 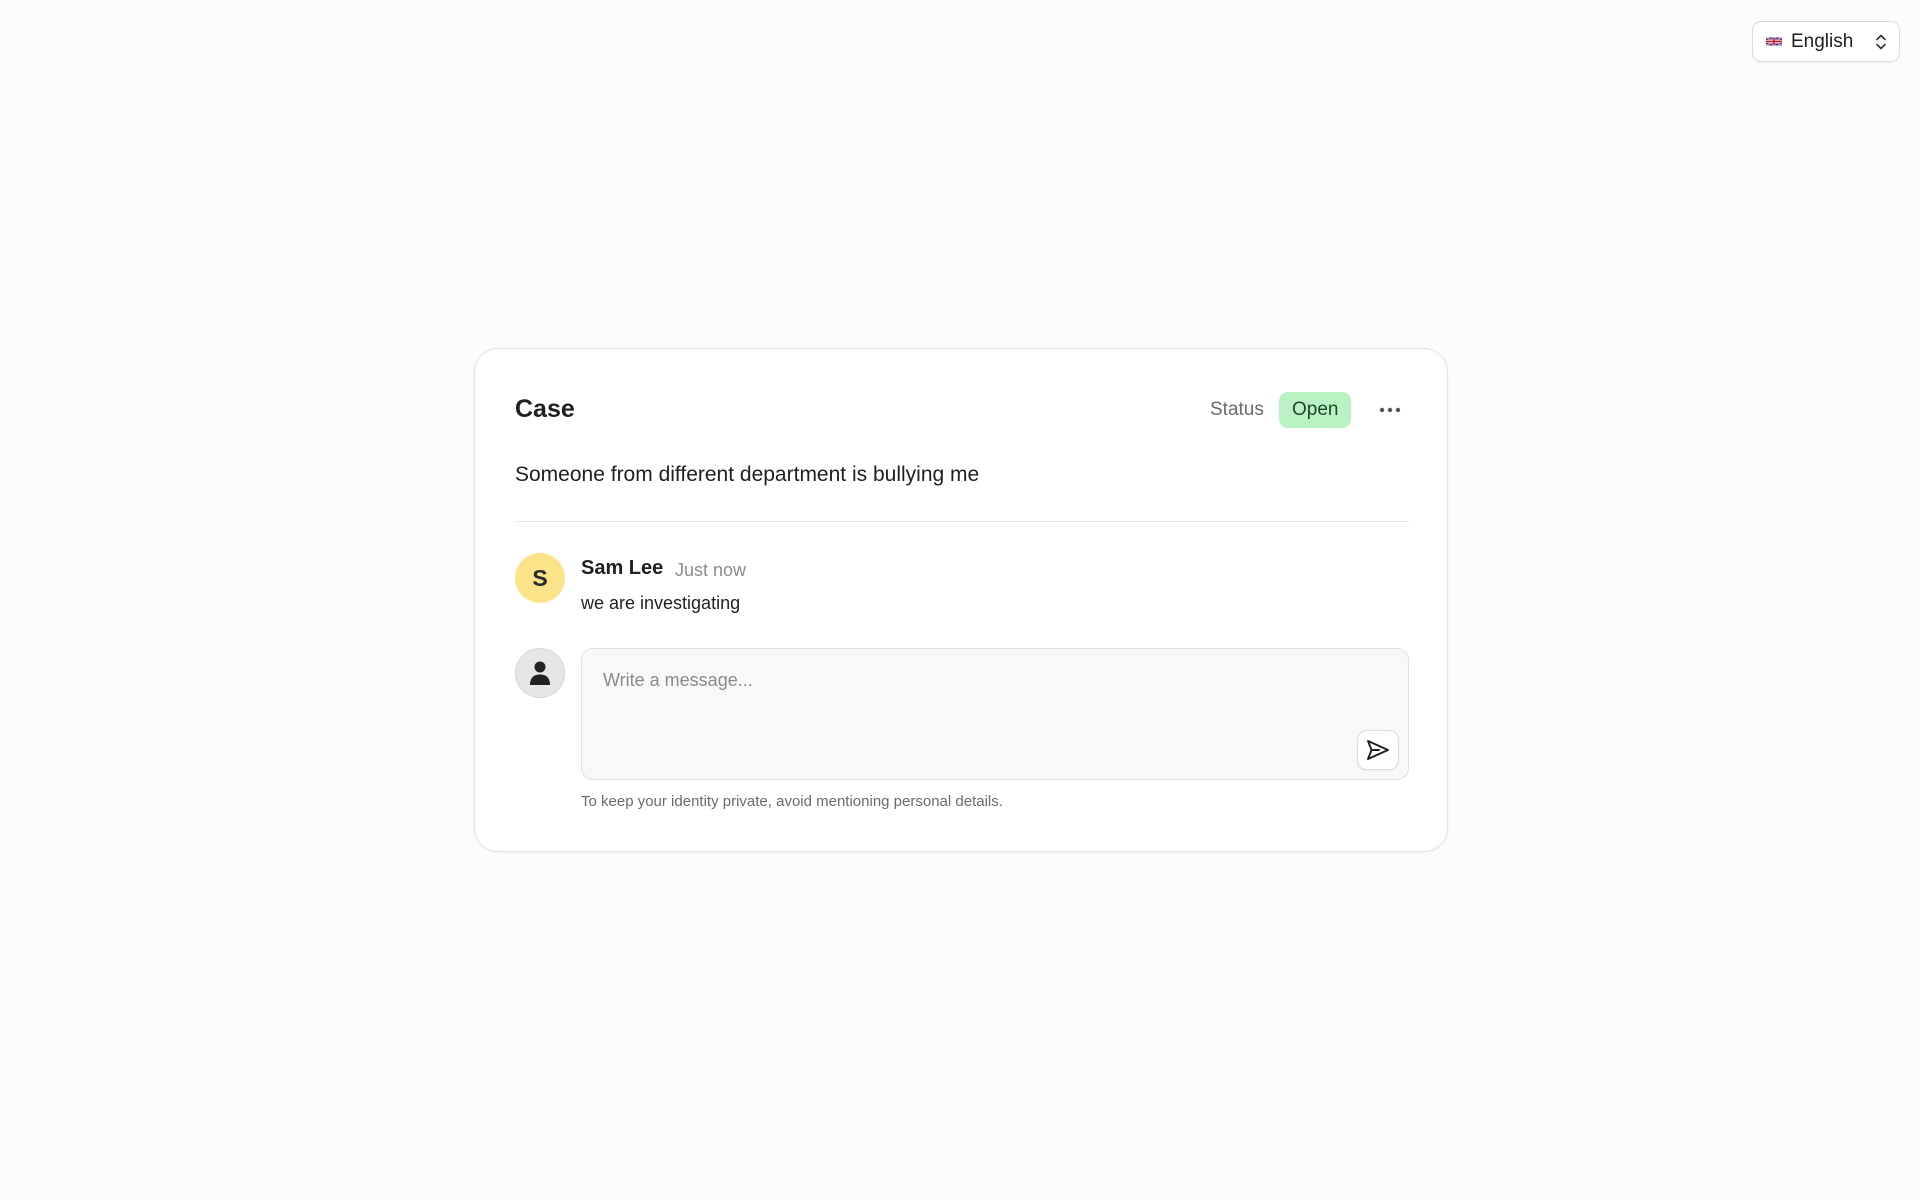 I want to click on comment-text: we are investigating, so click(x=661, y=603).